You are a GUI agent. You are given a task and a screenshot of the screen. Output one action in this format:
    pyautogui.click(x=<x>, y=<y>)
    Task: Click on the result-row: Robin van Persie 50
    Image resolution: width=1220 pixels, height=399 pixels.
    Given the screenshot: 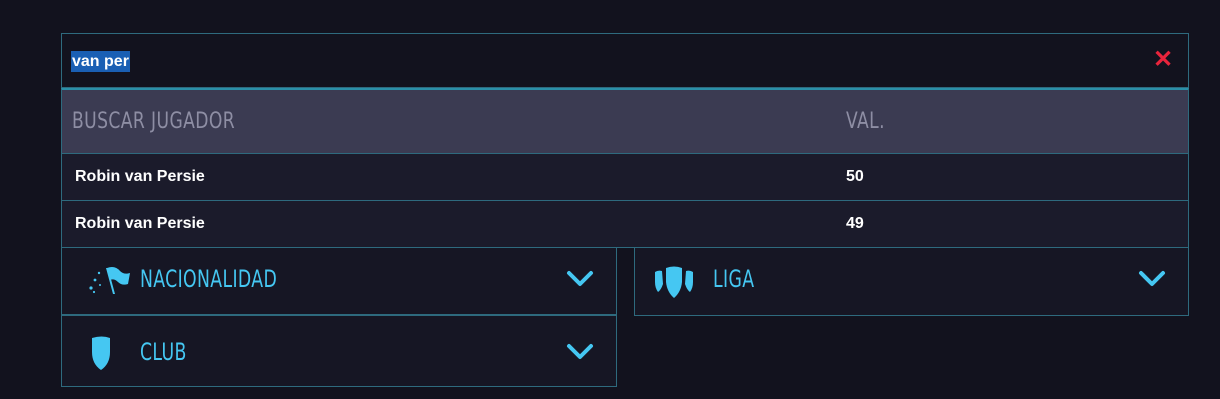 What is the action you would take?
    pyautogui.click(x=625, y=177)
    